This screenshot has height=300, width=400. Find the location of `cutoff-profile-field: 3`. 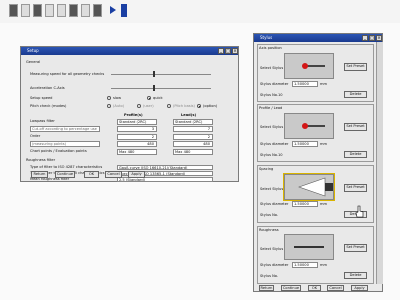

cutoff-profile-field: 3 is located at coordinates (137, 129).